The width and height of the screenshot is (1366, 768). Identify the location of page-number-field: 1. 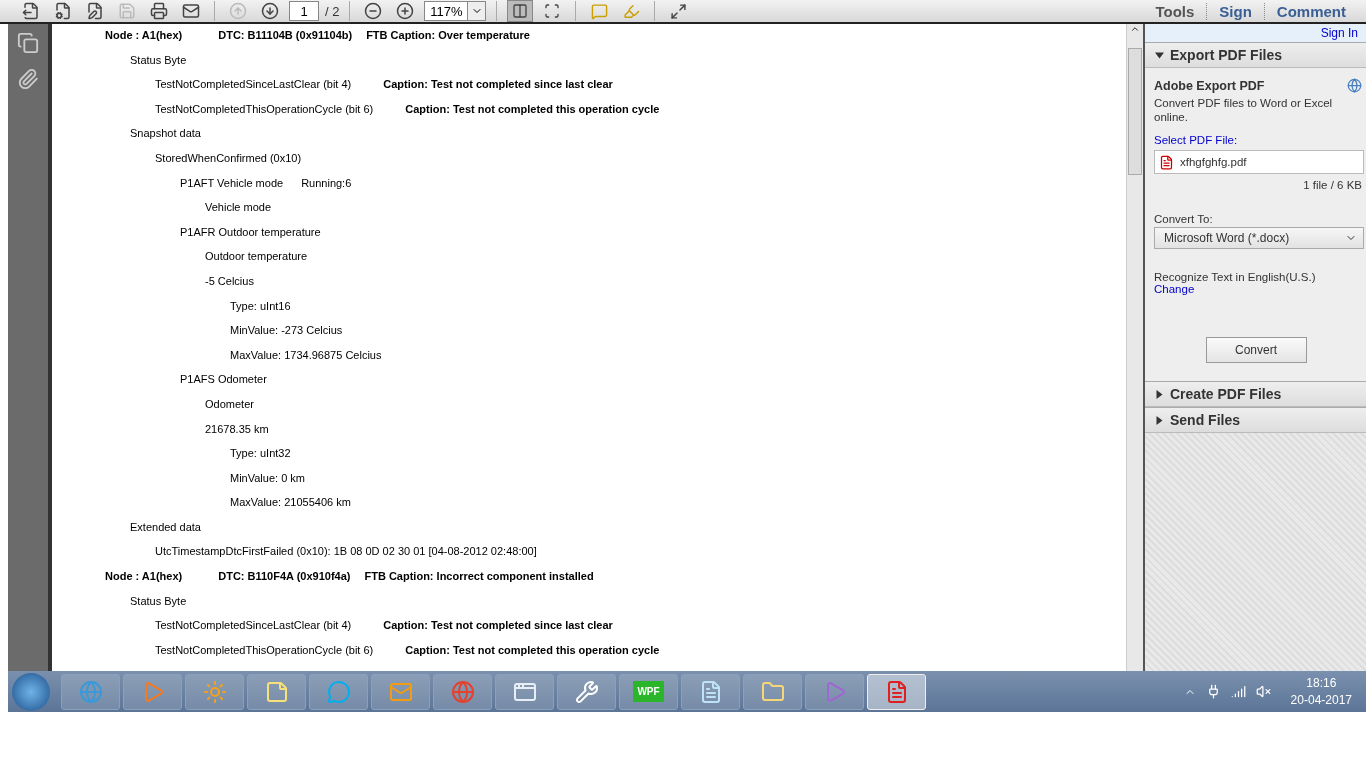
(304, 11).